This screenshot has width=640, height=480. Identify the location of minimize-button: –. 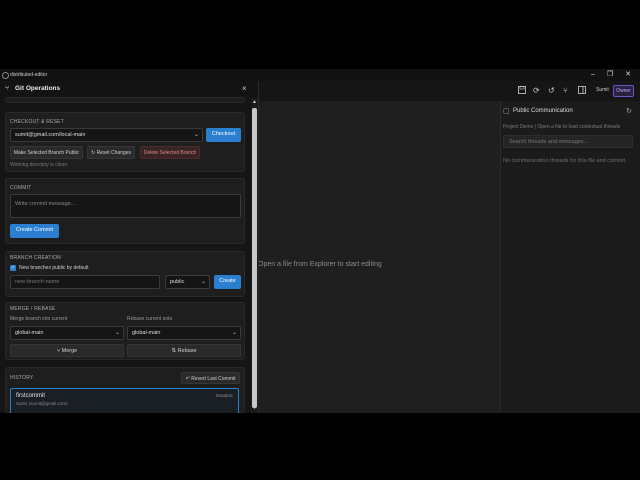
(593, 75).